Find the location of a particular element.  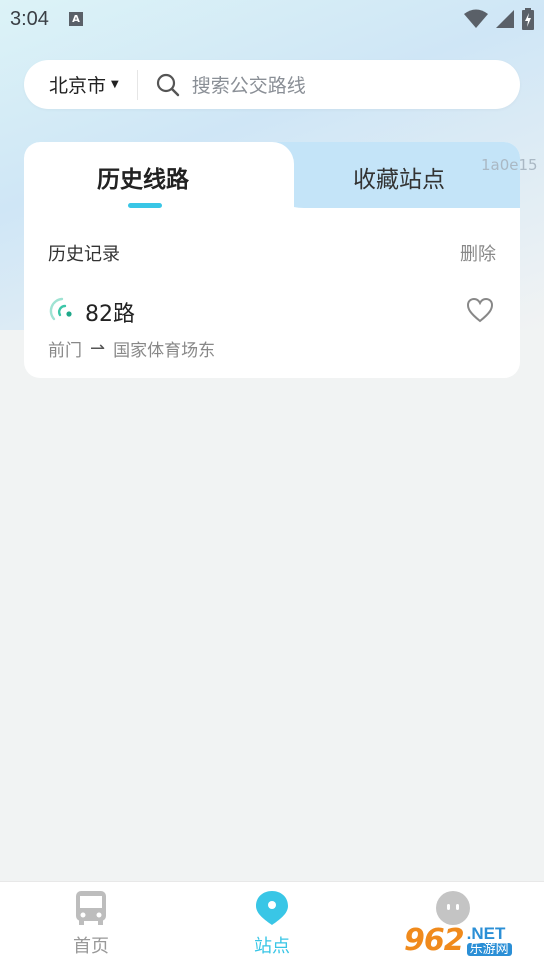

city-label: 北京市 is located at coordinates (78, 86).